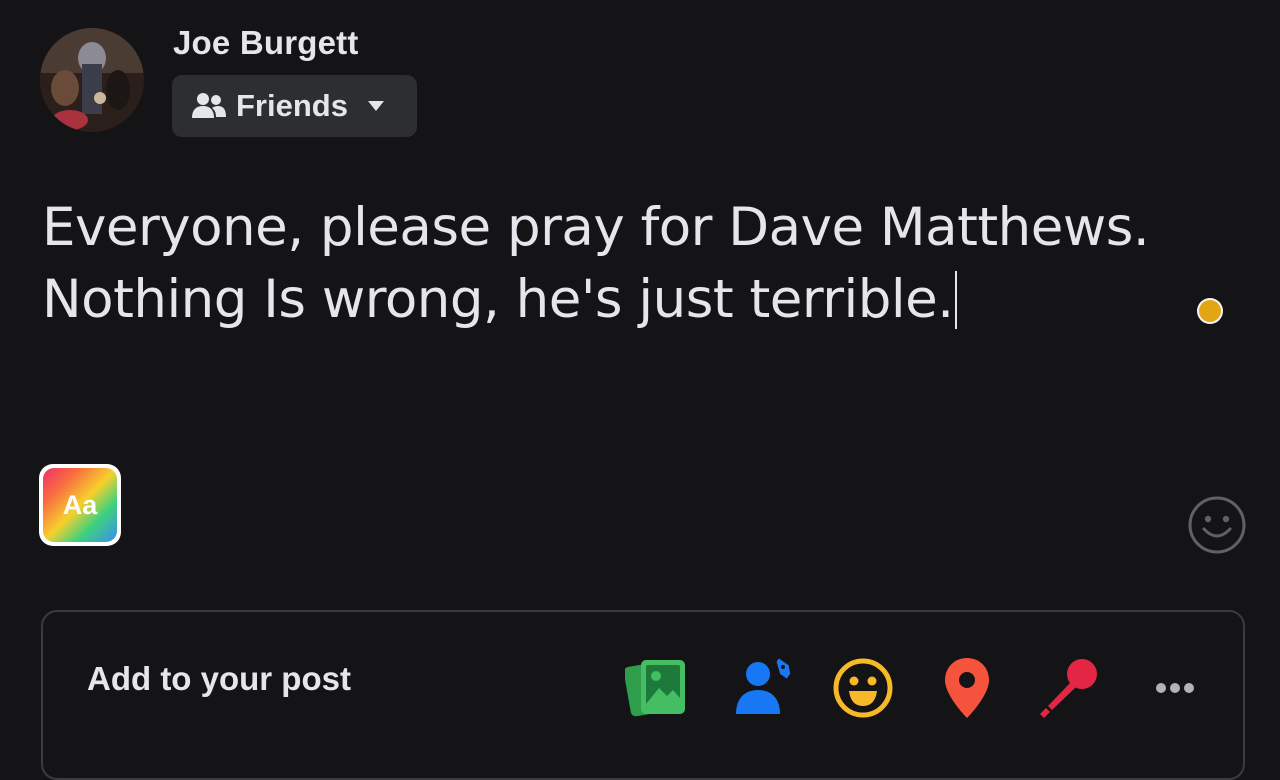  I want to click on text-background-button: Aa, so click(80, 505).